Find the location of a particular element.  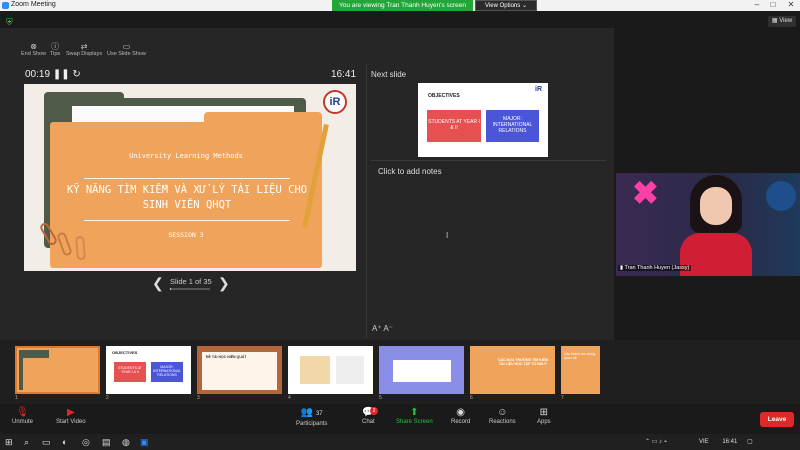

tray-icons: ⌃ ▭ ♪ ⌁ is located at coordinates (657, 442).